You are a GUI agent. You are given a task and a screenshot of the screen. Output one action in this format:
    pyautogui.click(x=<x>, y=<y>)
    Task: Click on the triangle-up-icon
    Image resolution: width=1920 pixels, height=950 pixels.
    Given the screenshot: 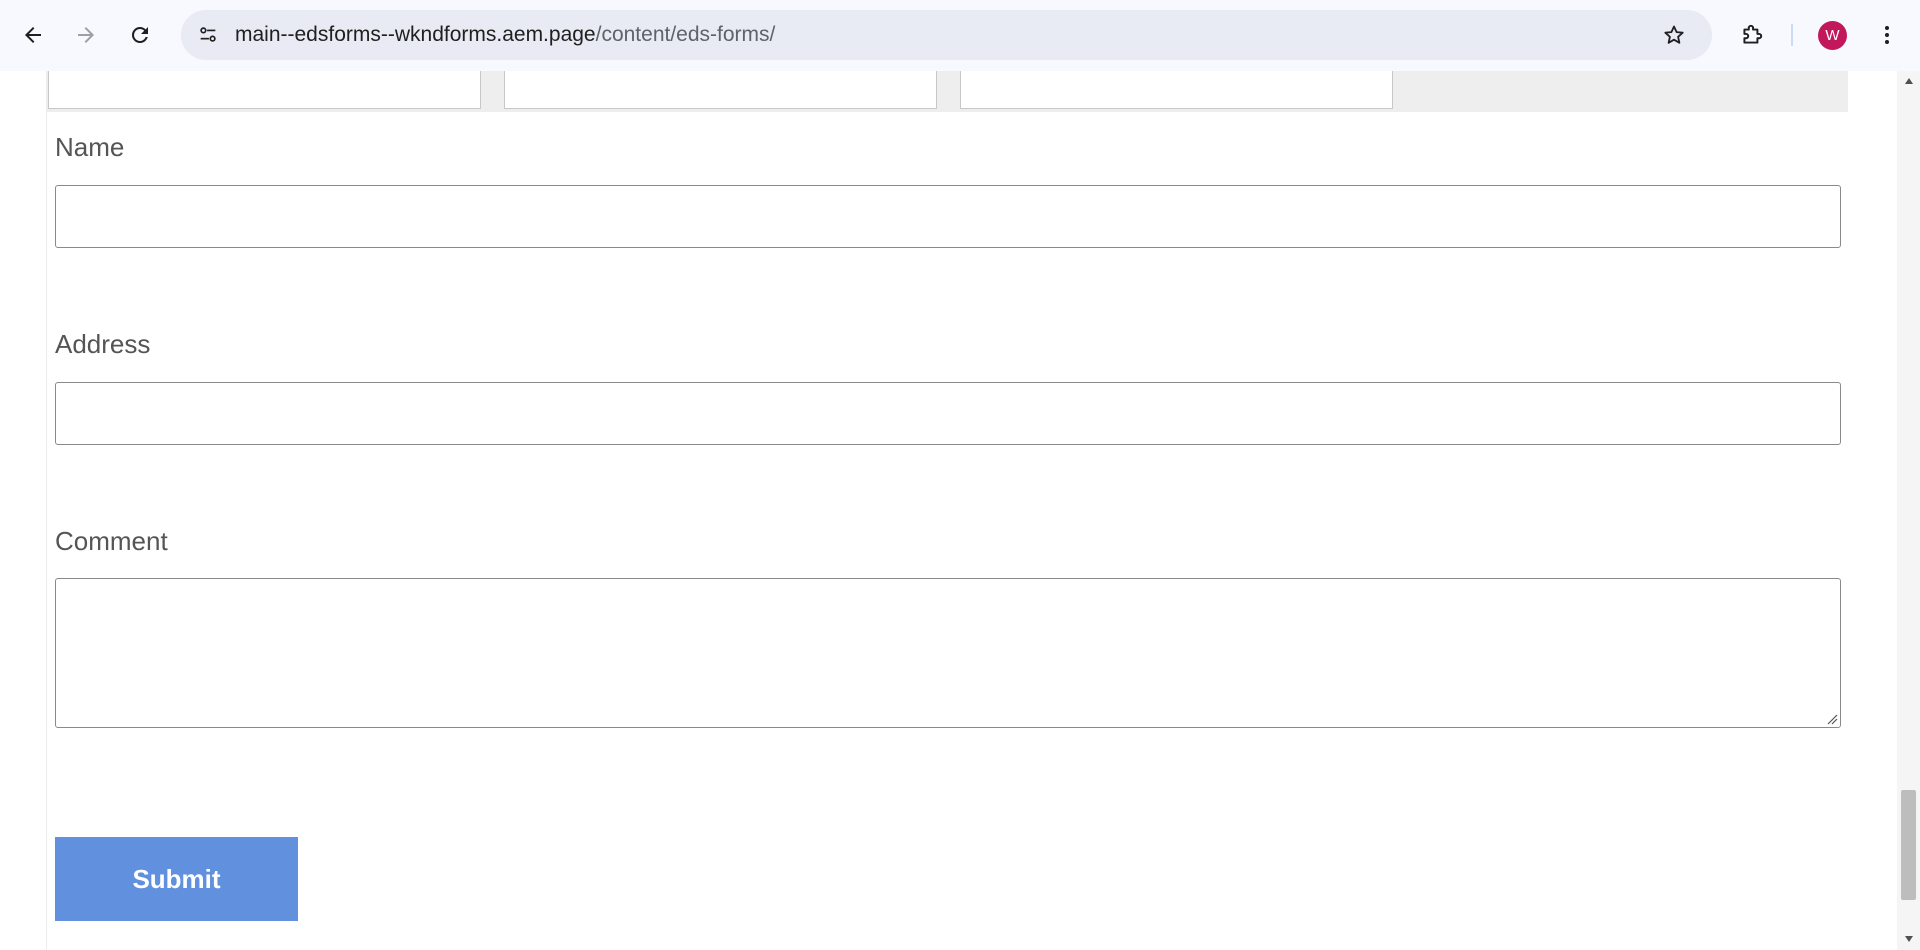 What is the action you would take?
    pyautogui.click(x=1908, y=81)
    